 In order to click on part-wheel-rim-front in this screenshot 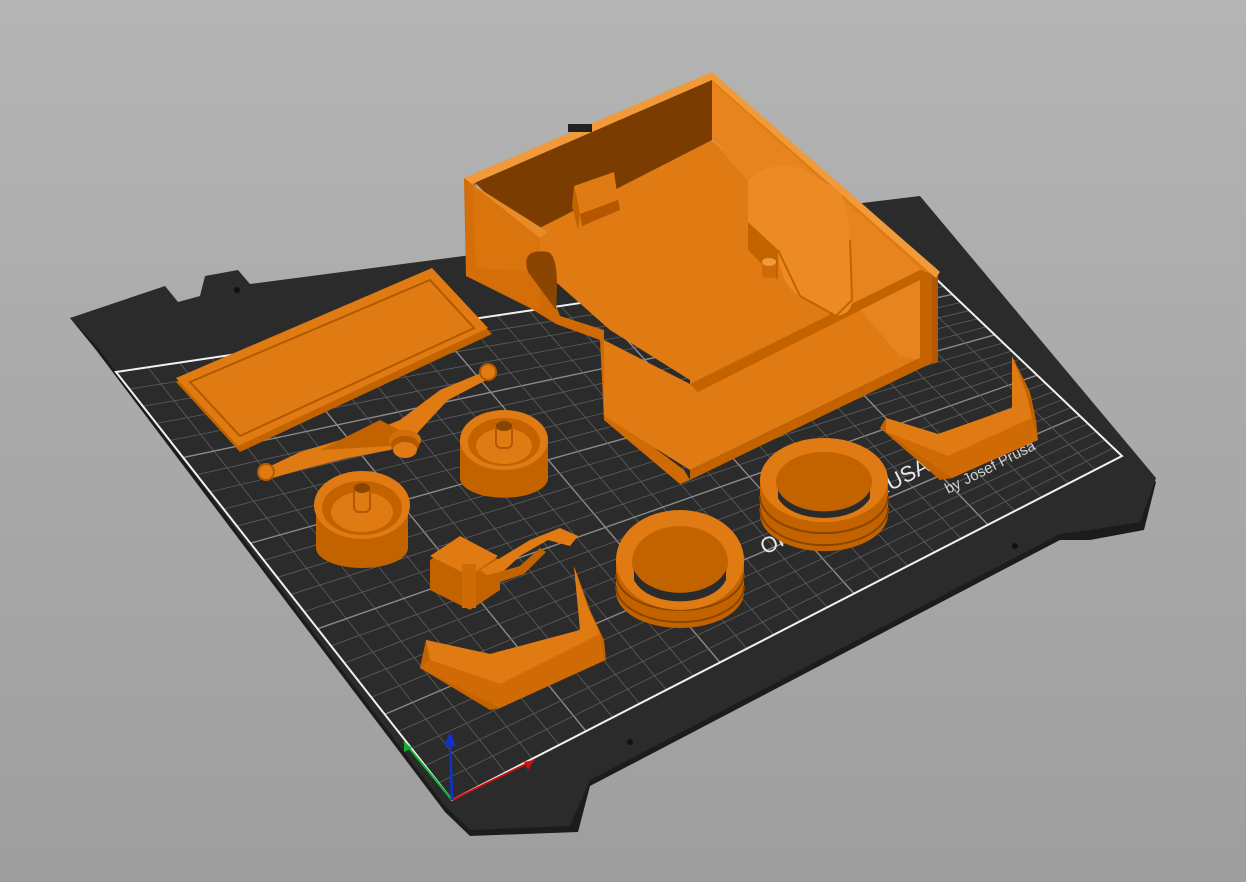, I will do `click(362, 519)`.